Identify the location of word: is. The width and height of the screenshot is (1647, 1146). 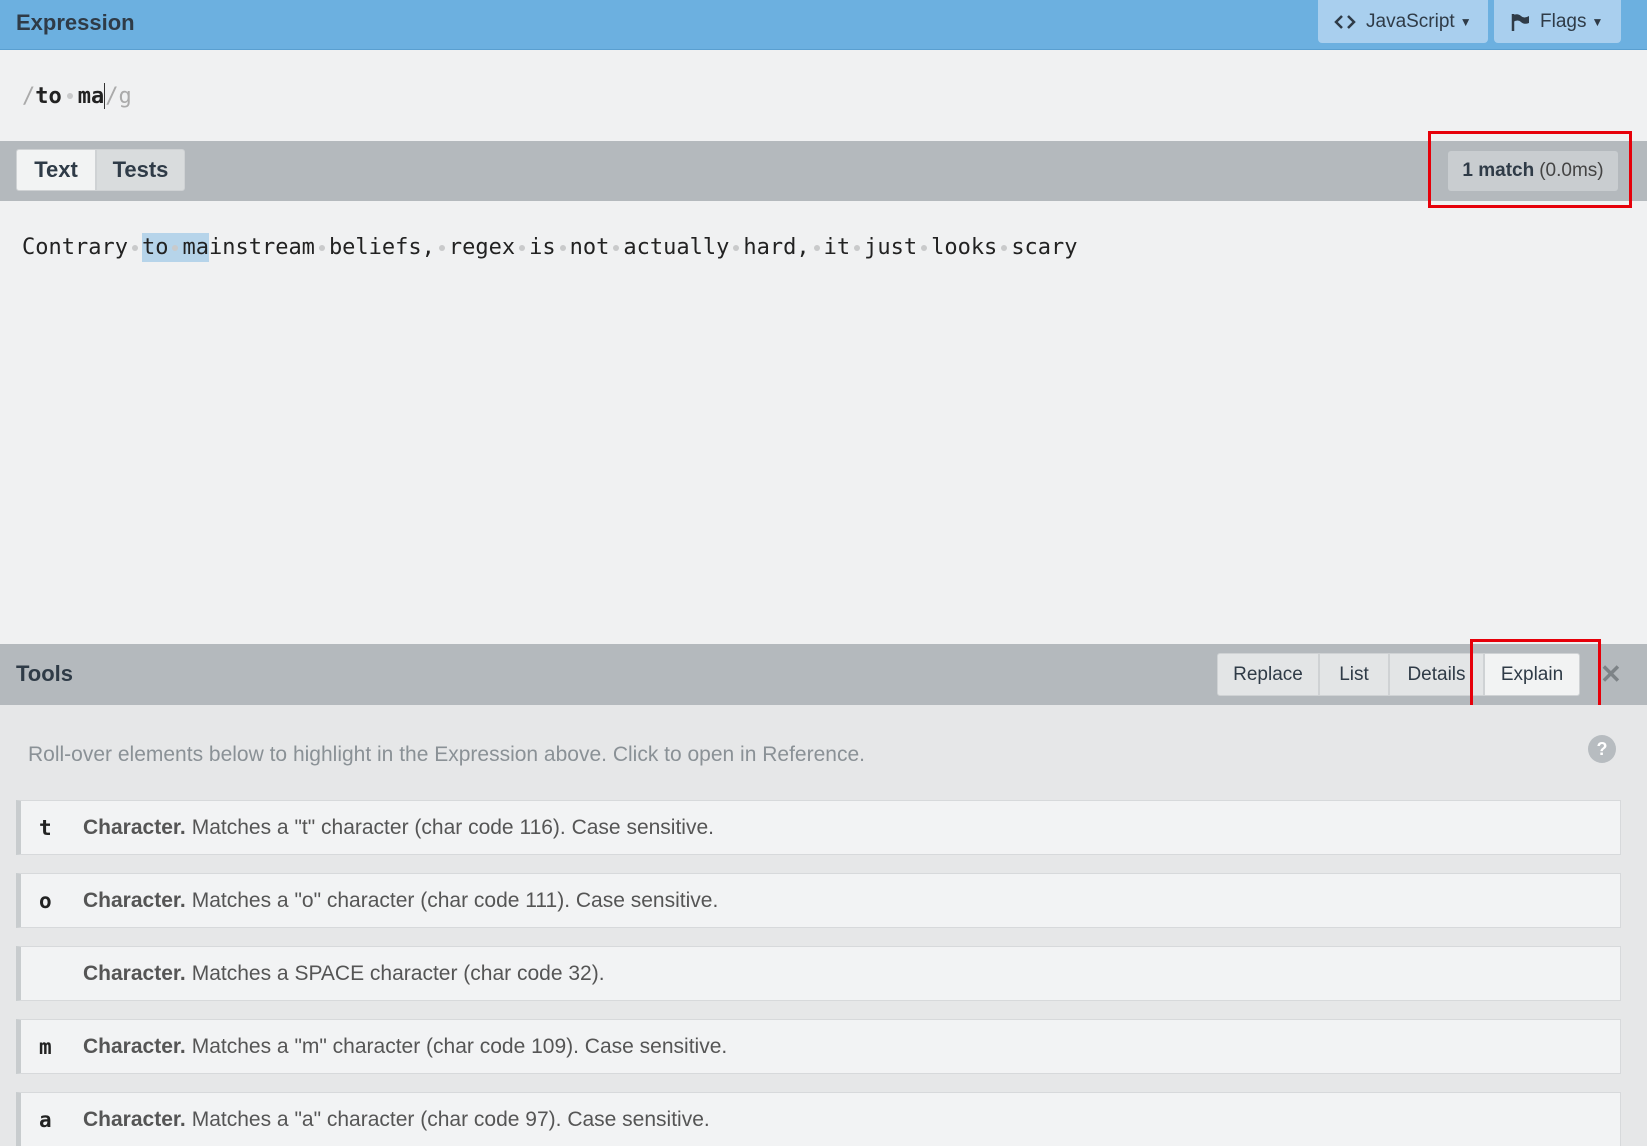
(542, 247).